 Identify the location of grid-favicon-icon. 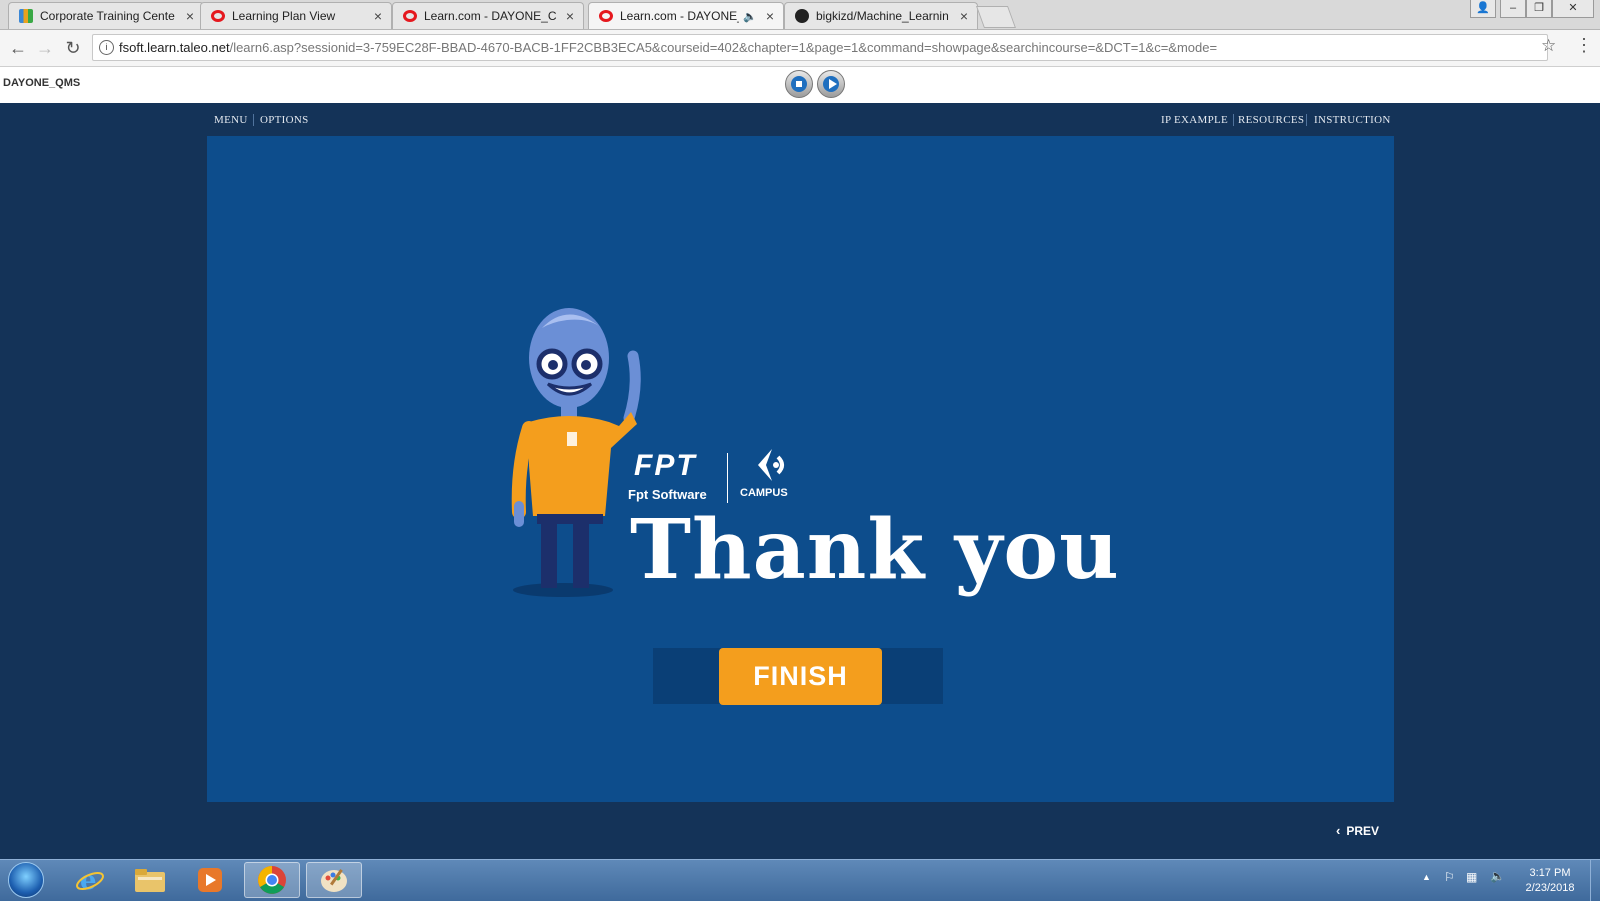
(26, 16).